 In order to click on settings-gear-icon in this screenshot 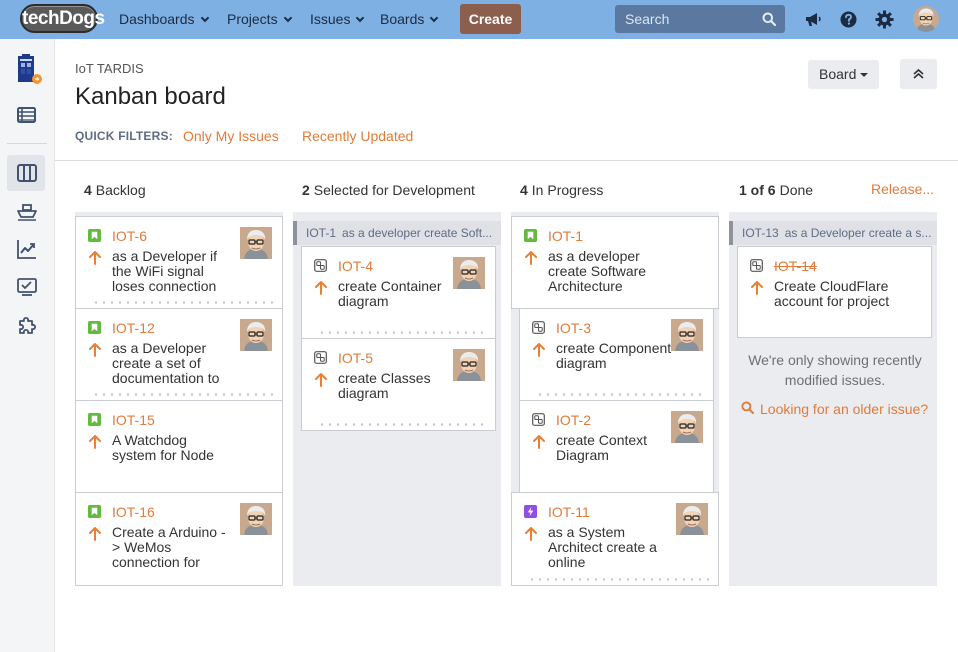, I will do `click(884, 19)`.